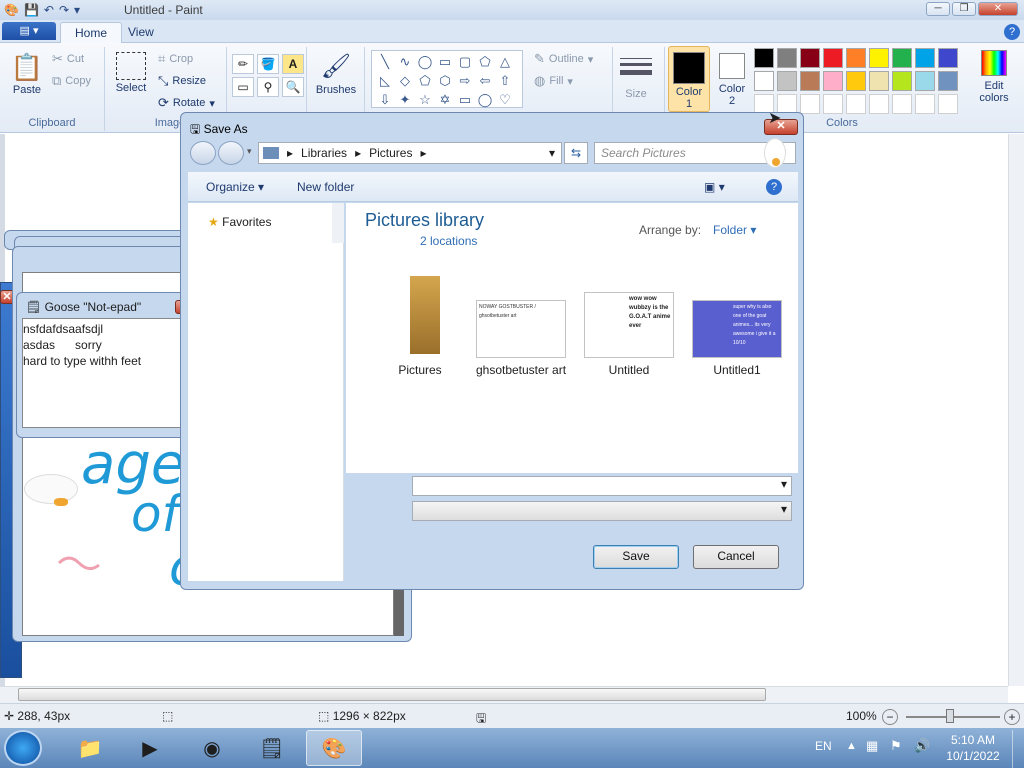 This screenshot has width=1024, height=768. Describe the element at coordinates (950, 716) in the screenshot. I see `zoom-slider-thumb` at that location.